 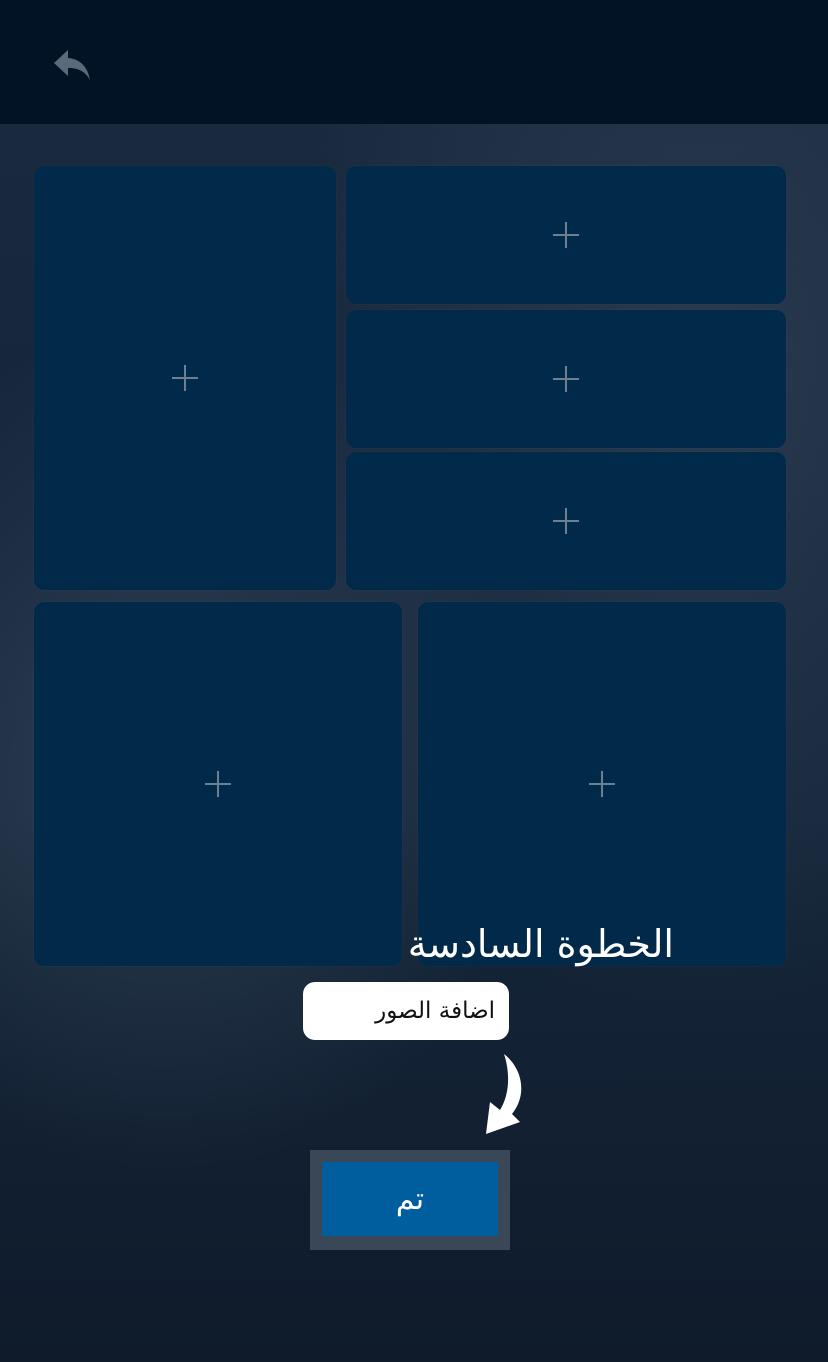 I want to click on curved-arrow-icon, so click(x=504, y=1094).